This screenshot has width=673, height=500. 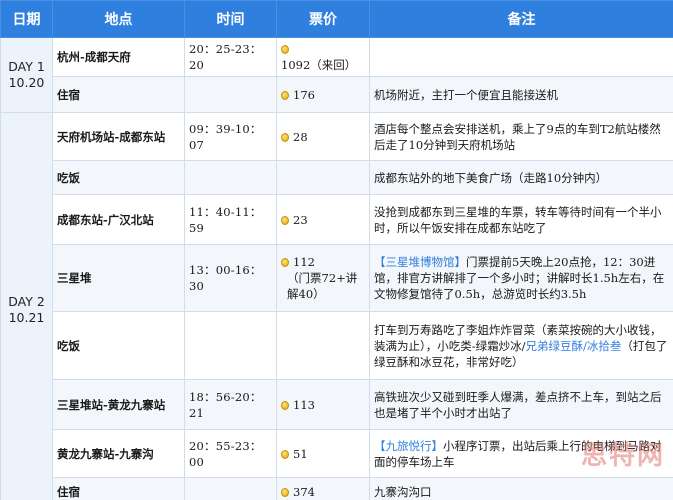 I want to click on header-time: 时间, so click(x=230, y=19).